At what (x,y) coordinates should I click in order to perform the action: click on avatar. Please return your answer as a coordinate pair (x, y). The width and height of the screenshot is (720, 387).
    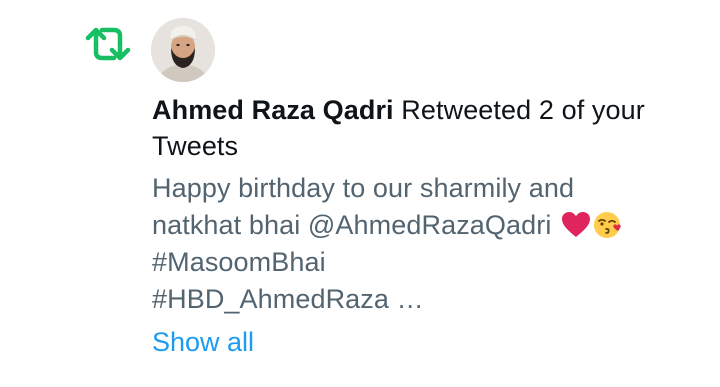
    Looking at the image, I should click on (183, 50).